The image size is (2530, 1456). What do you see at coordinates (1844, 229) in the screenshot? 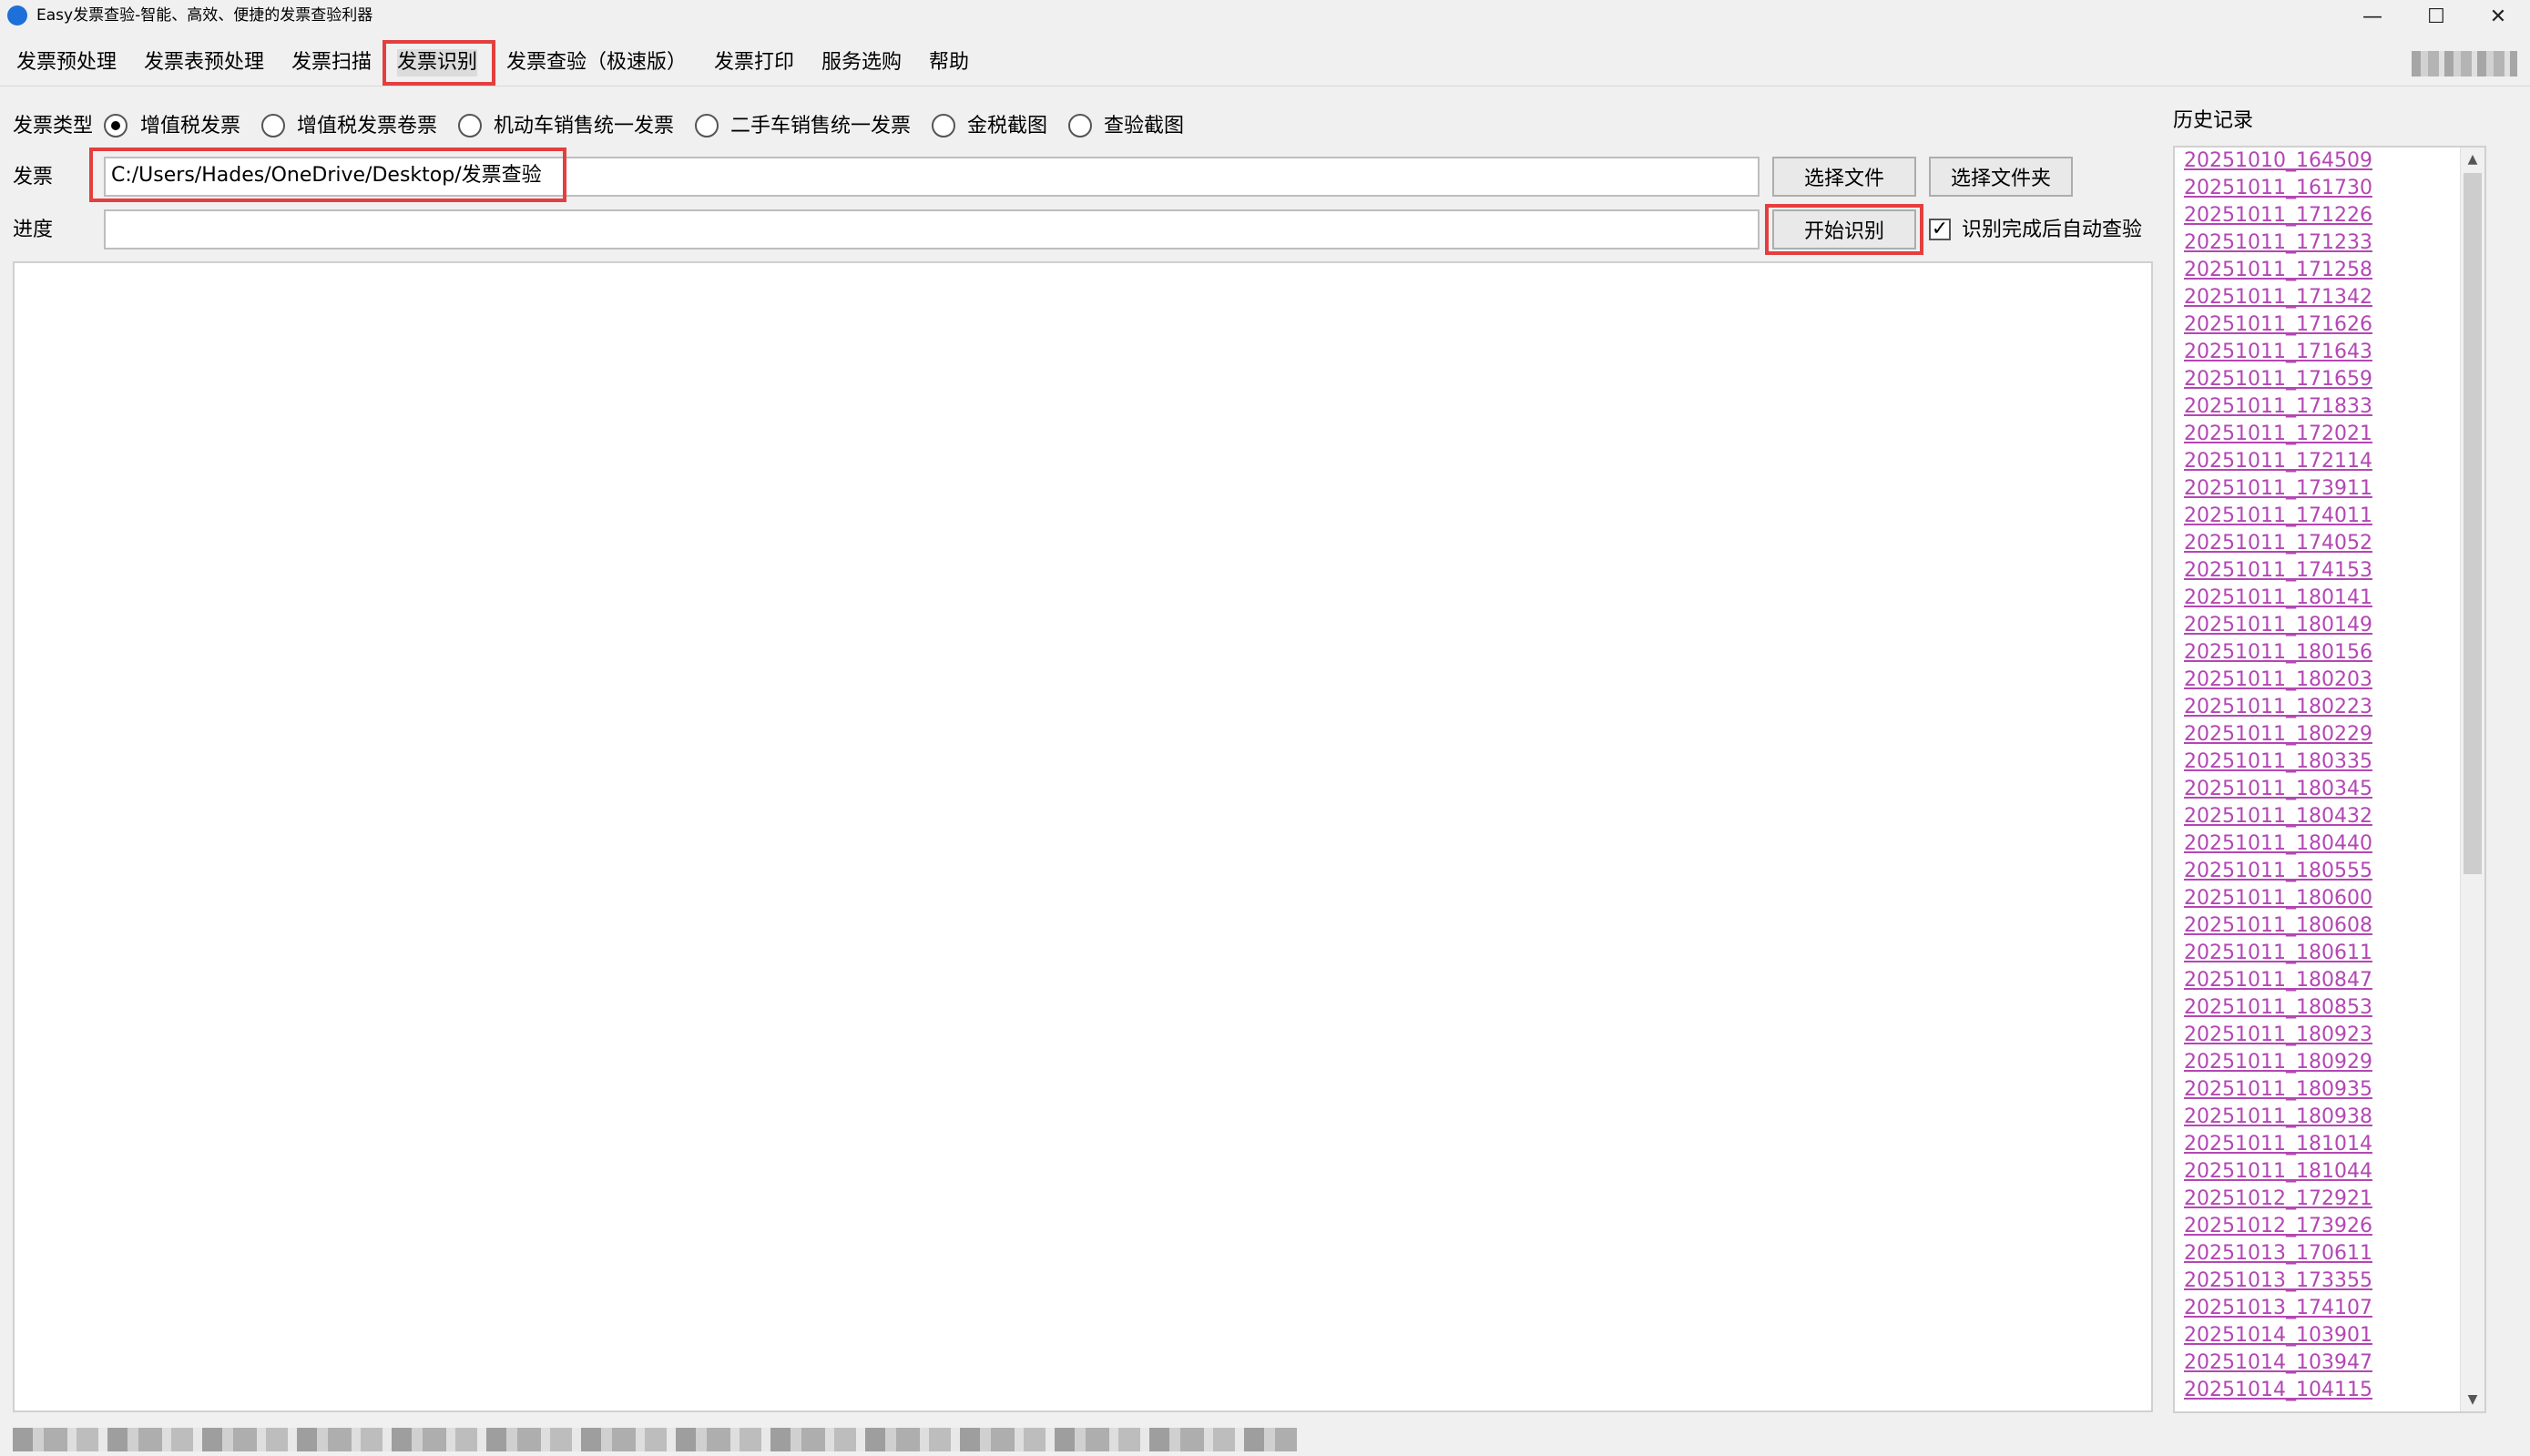
I see `highlight-box-start` at bounding box center [1844, 229].